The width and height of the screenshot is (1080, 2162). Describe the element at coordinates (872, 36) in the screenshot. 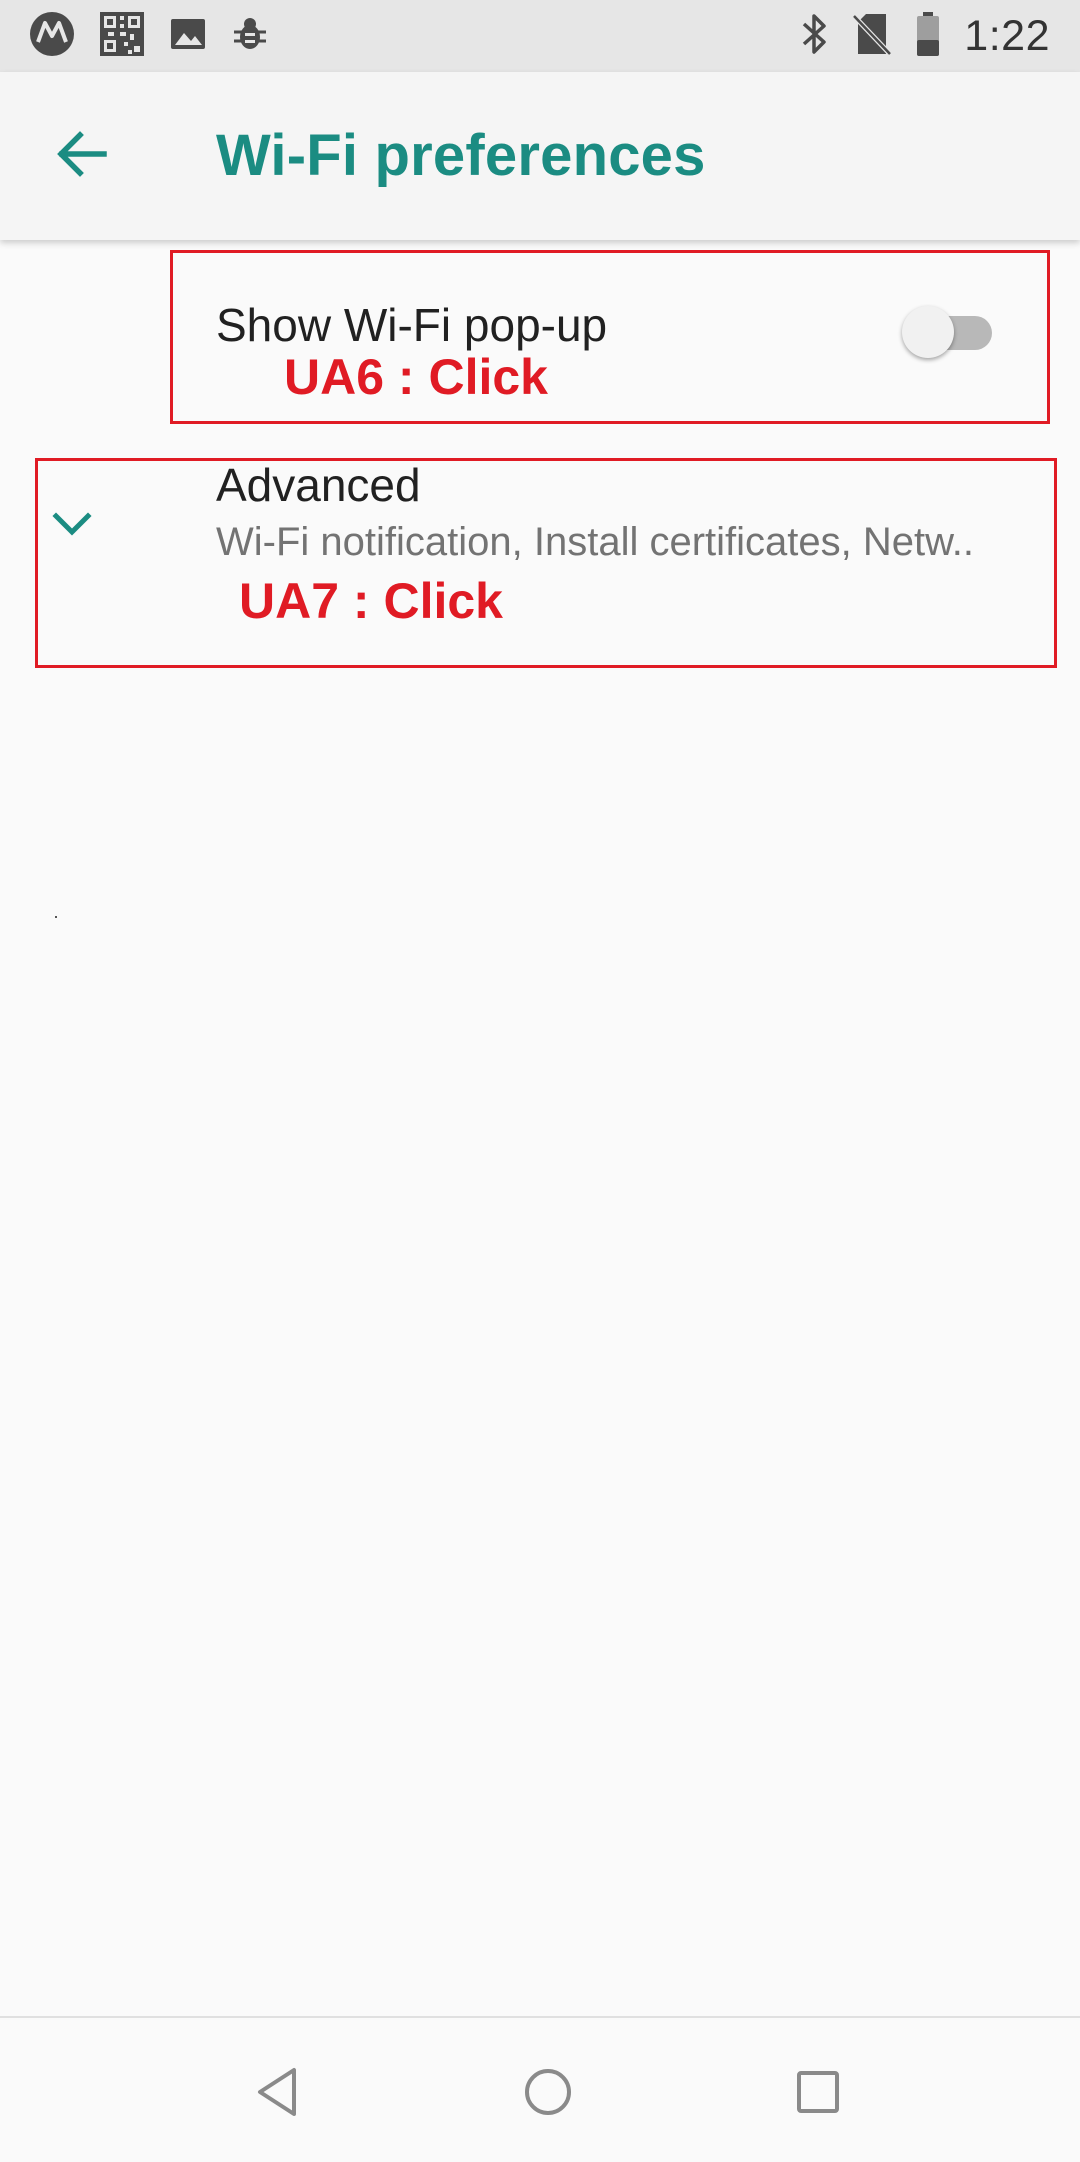

I see `no-sim-icon` at that location.